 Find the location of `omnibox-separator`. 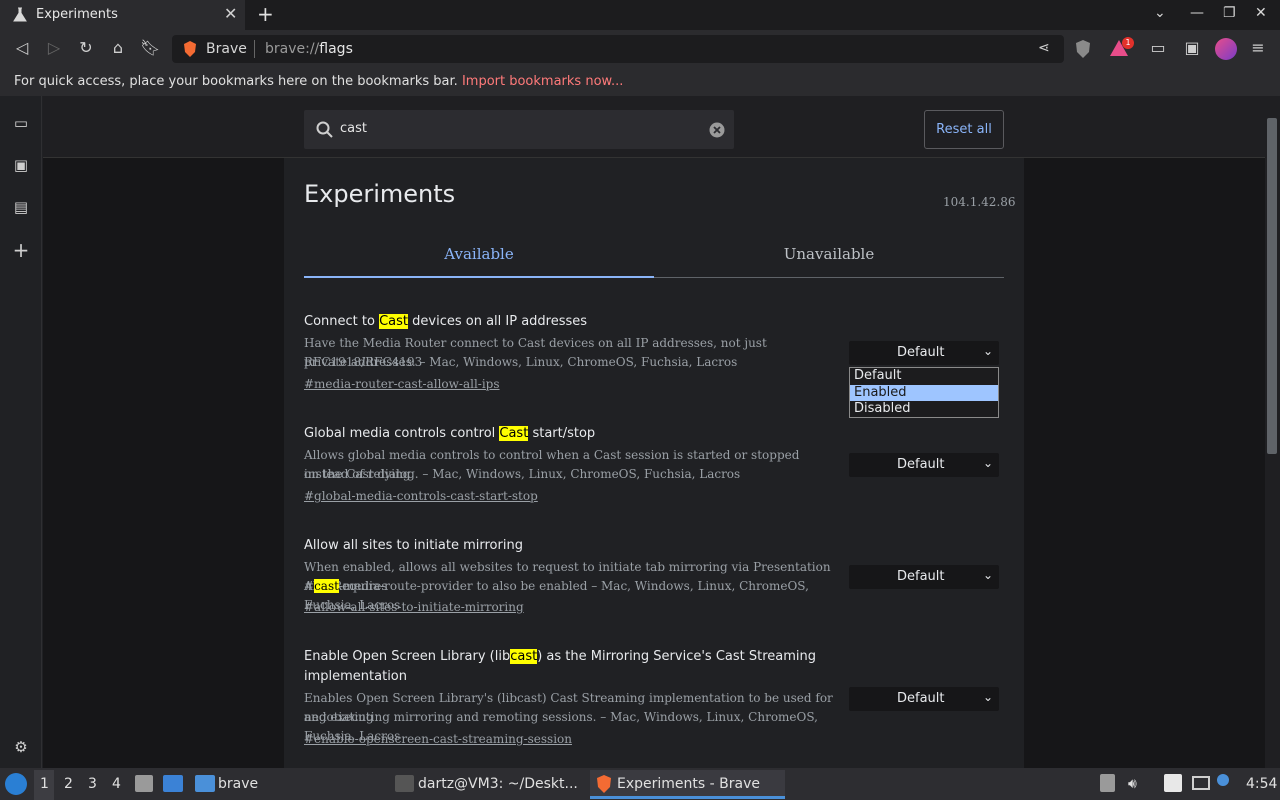

omnibox-separator is located at coordinates (254, 49).